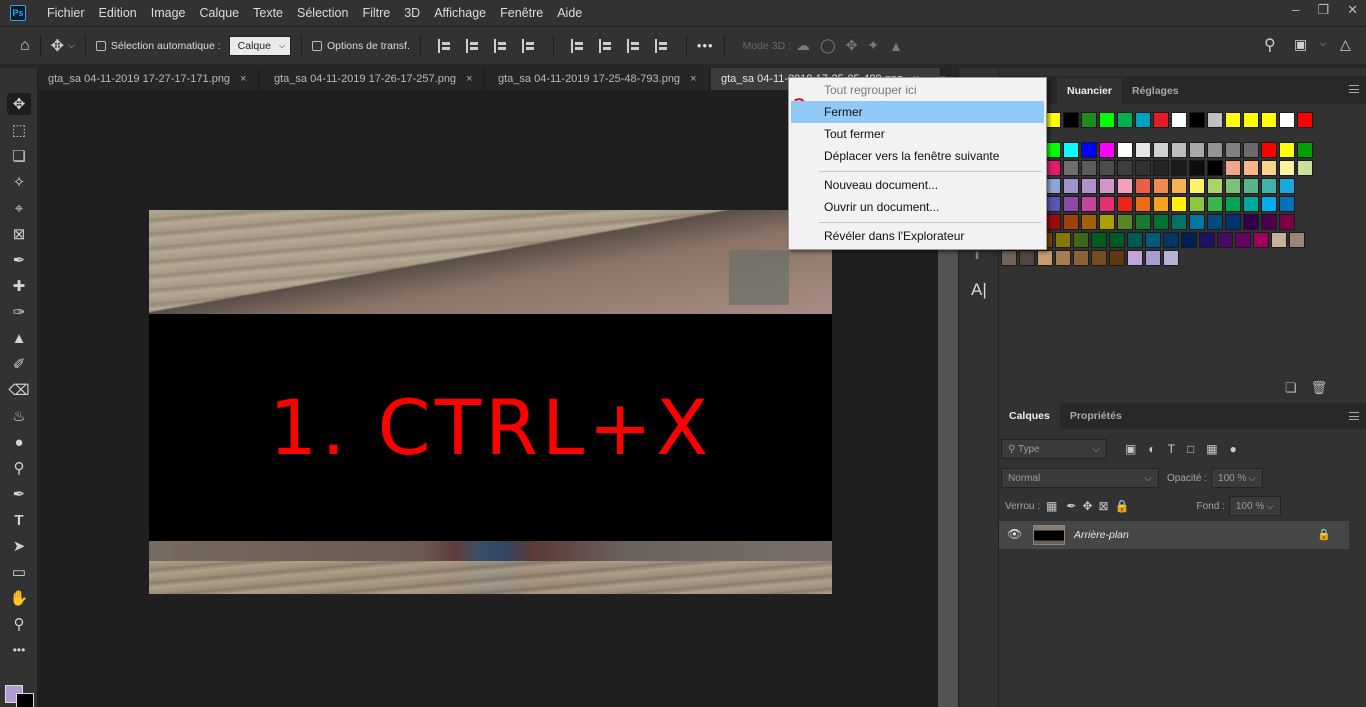 The height and width of the screenshot is (707, 1366). What do you see at coordinates (1104, 506) in the screenshot?
I see `lock-artboard-icon: ⊠` at bounding box center [1104, 506].